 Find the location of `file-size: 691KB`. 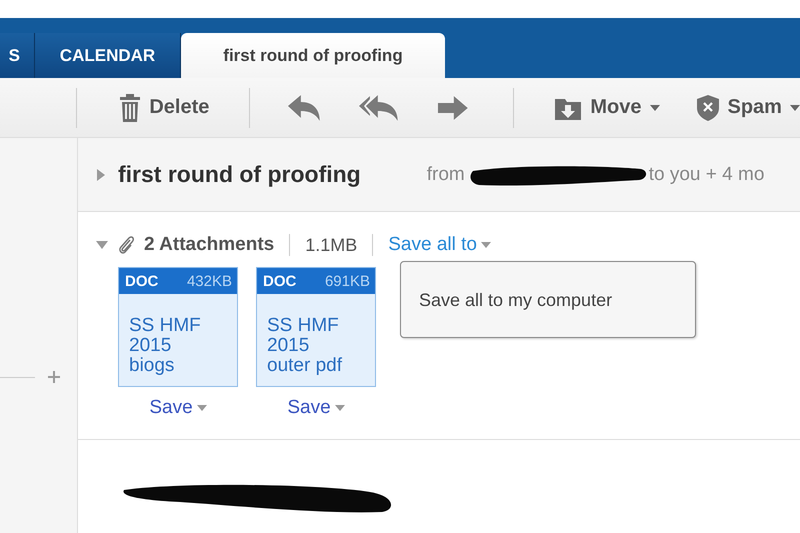

file-size: 691KB is located at coordinates (347, 281).